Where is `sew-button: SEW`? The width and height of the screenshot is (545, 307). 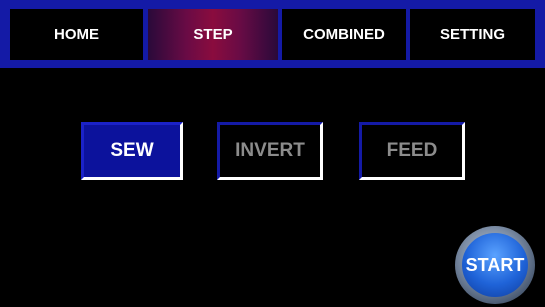 sew-button: SEW is located at coordinates (132, 151).